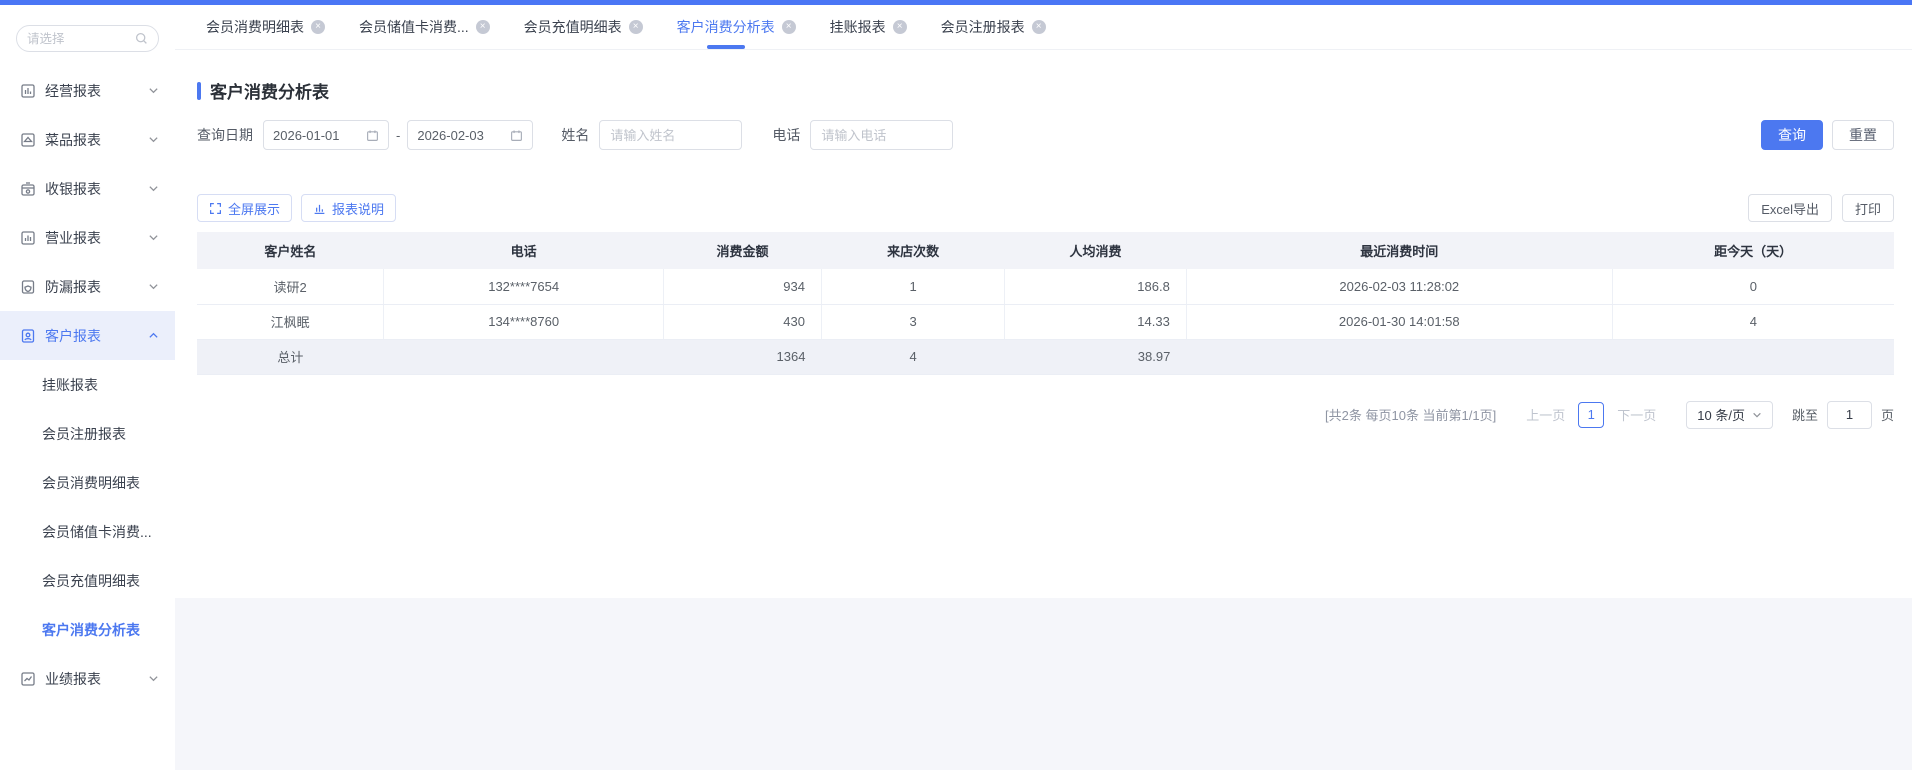 The image size is (1912, 770). Describe the element at coordinates (572, 27) in the screenshot. I see `tab-label: 会员充值明细表` at that location.